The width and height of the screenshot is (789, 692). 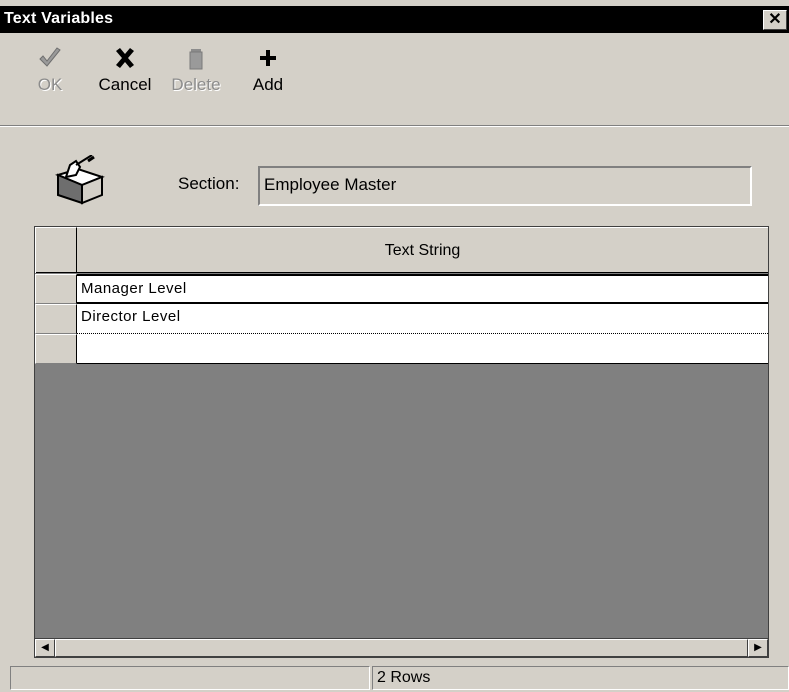 What do you see at coordinates (775, 20) in the screenshot?
I see `close-button: ✕` at bounding box center [775, 20].